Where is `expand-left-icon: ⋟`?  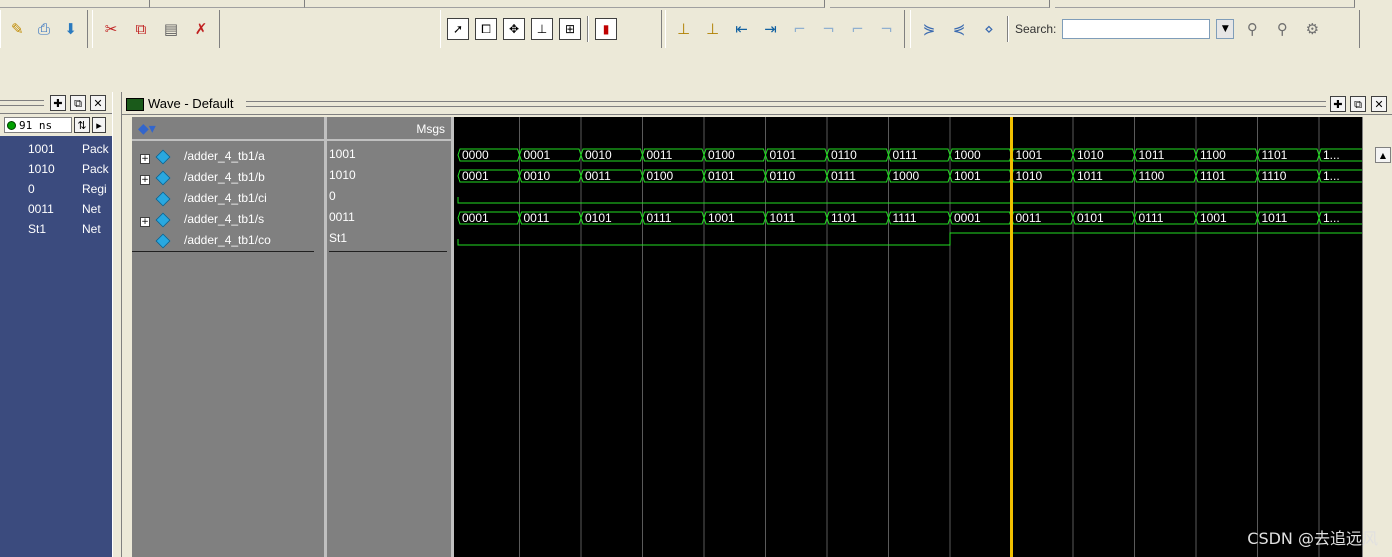 expand-left-icon: ⋟ is located at coordinates (929, 29).